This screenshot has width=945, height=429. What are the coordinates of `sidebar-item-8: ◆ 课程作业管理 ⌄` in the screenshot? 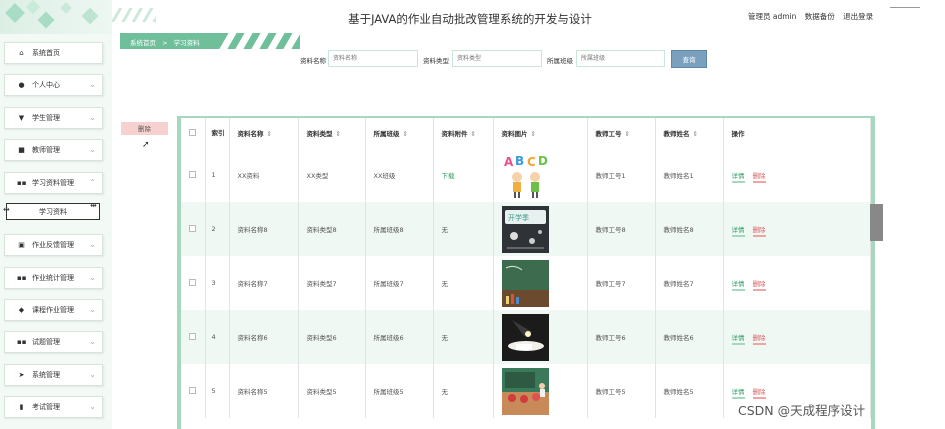 It's located at (53, 310).